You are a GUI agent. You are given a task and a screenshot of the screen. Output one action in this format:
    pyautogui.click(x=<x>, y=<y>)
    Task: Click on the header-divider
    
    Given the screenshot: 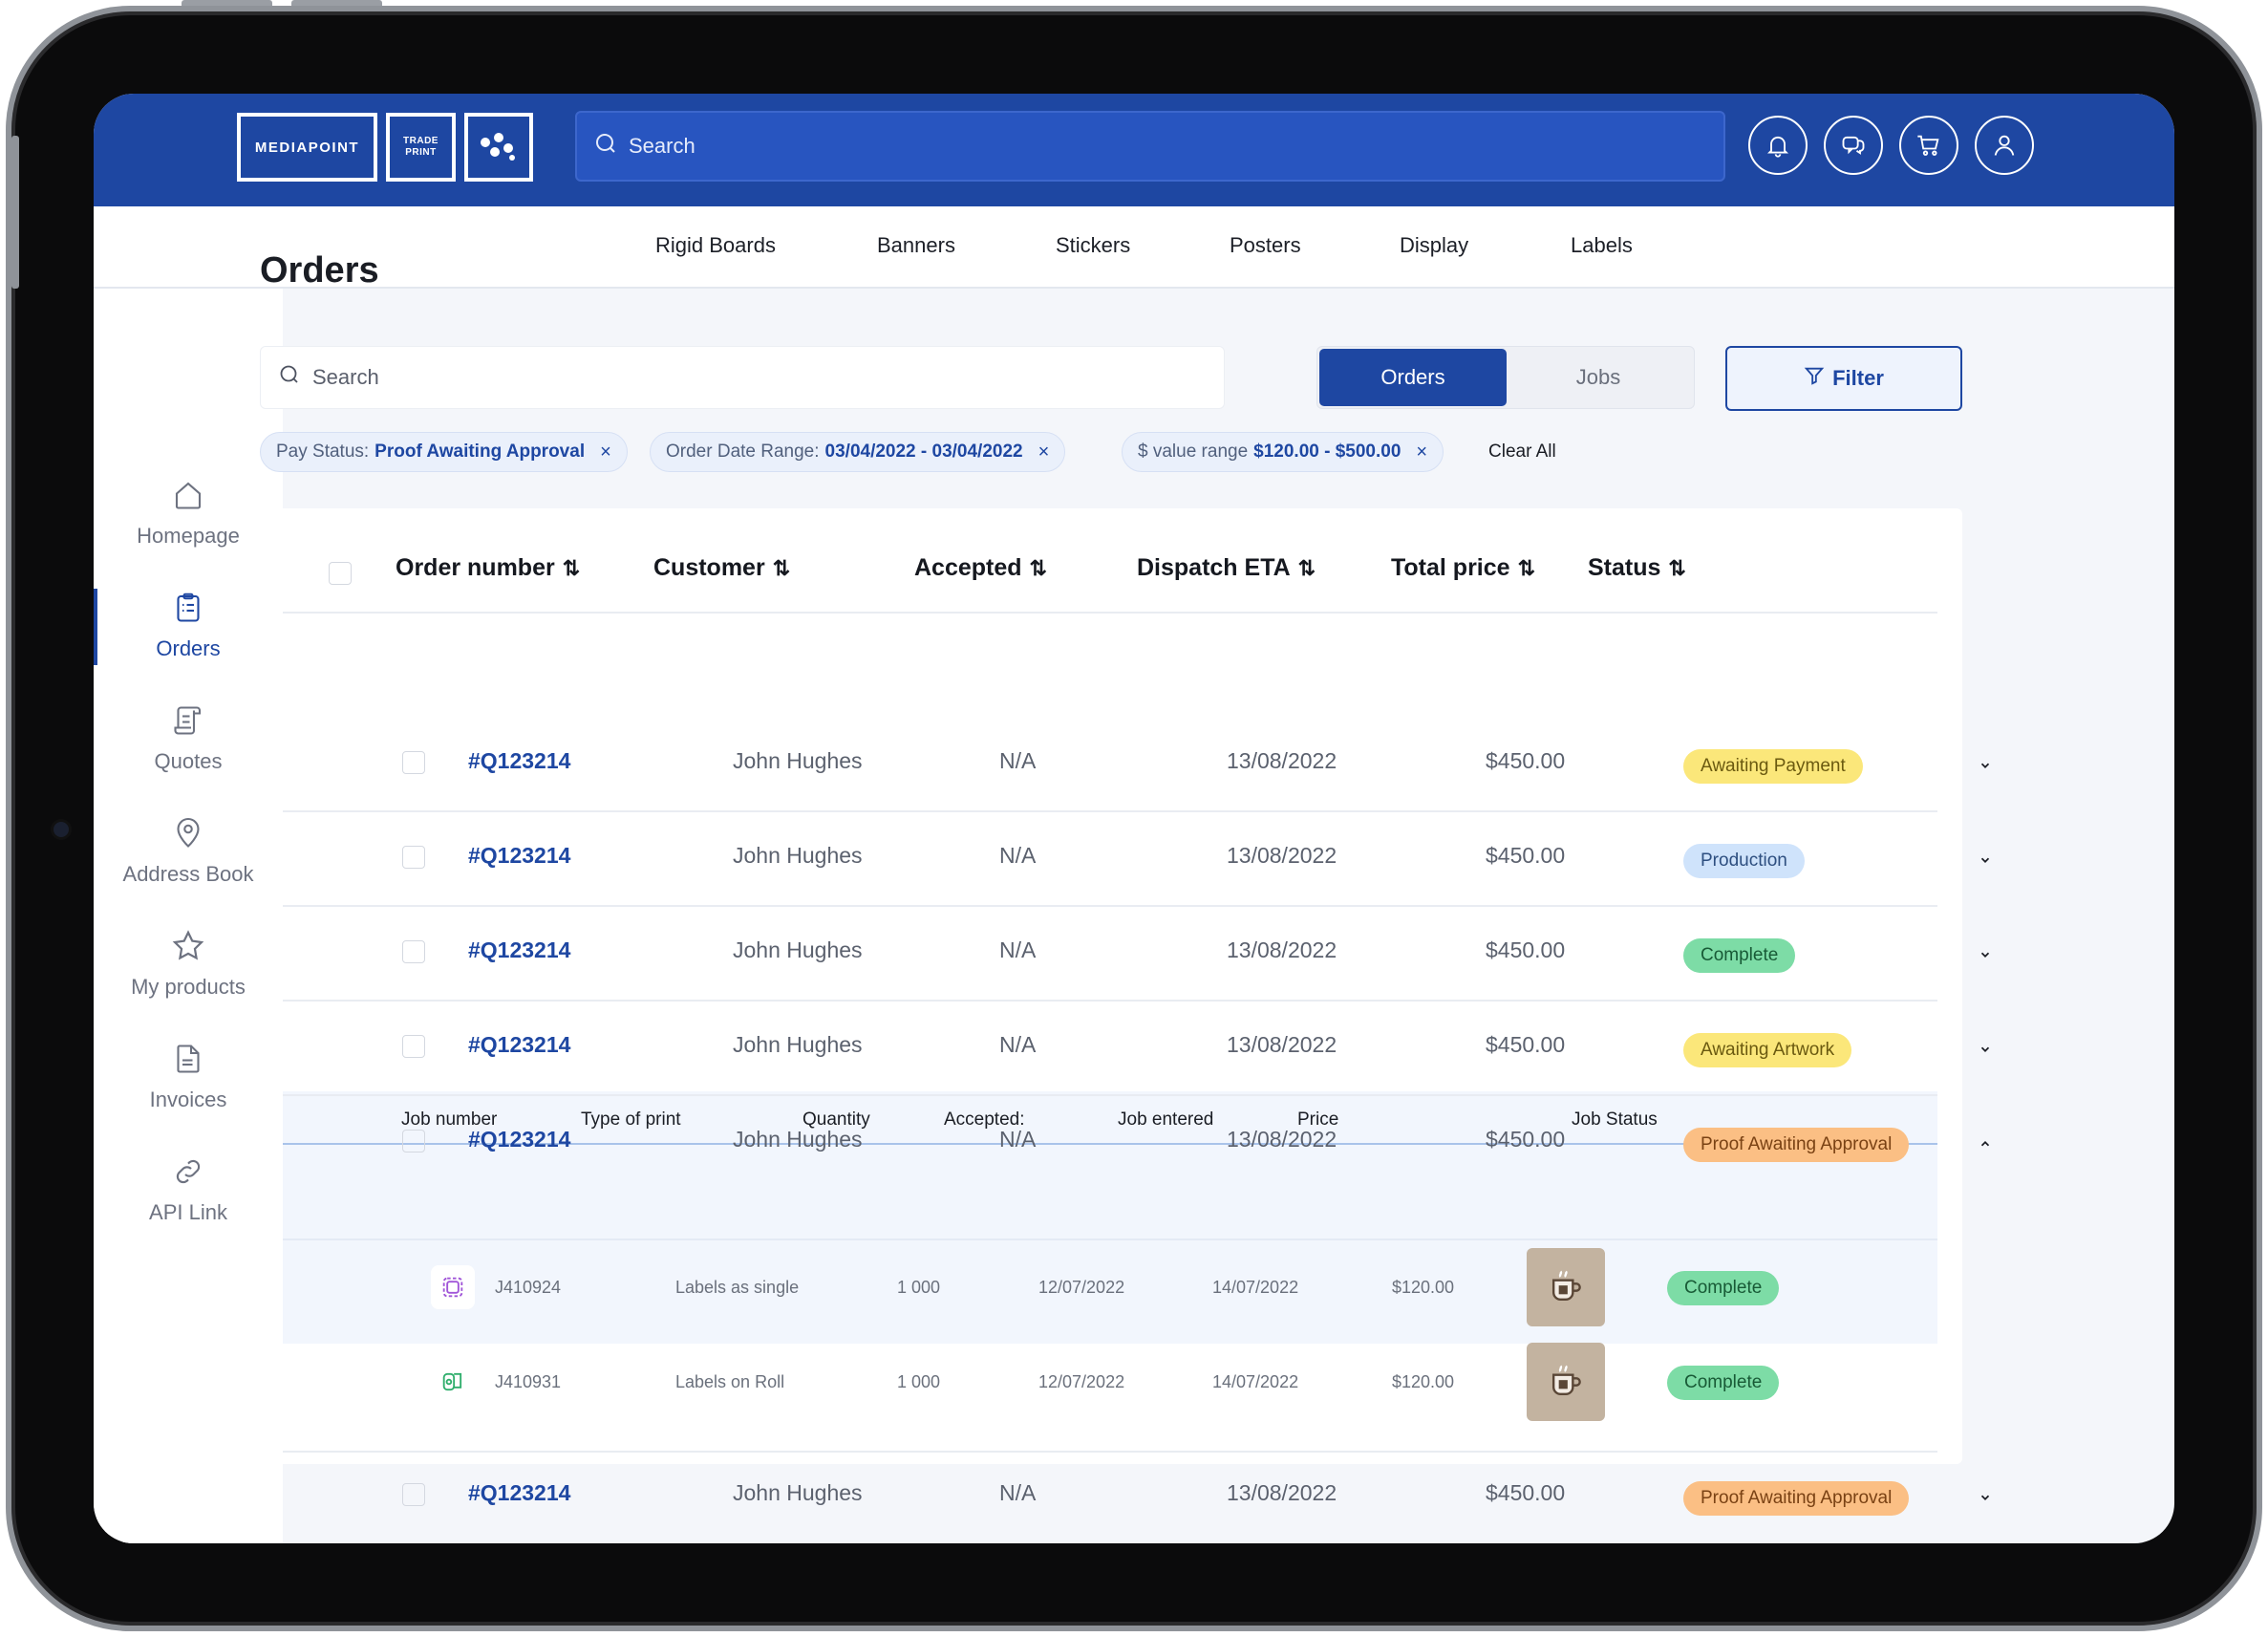 What is the action you would take?
    pyautogui.click(x=1110, y=613)
    